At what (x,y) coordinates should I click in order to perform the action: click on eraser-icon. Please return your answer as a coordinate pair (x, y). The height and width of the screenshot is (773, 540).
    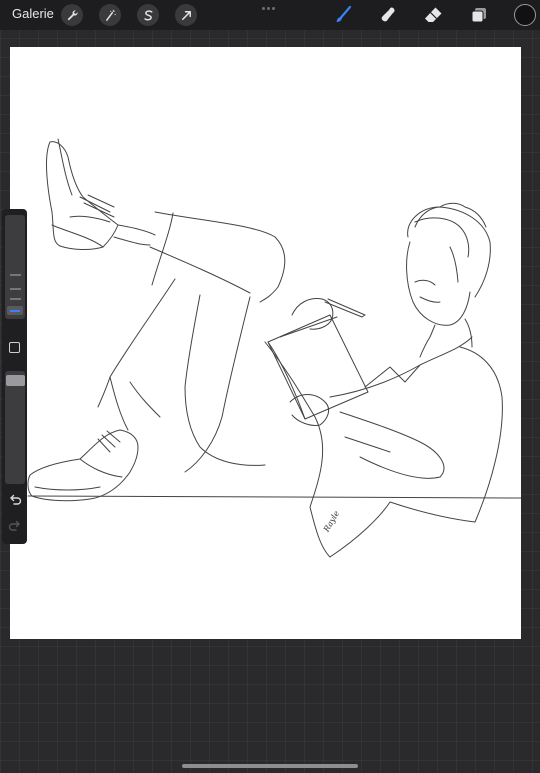
    Looking at the image, I should click on (433, 15).